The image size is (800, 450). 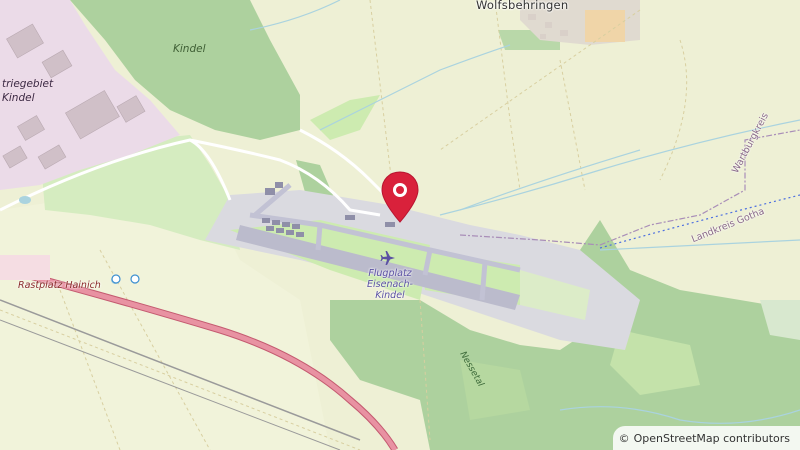 What do you see at coordinates (25, 267) in the screenshot?
I see `rest-area` at bounding box center [25, 267].